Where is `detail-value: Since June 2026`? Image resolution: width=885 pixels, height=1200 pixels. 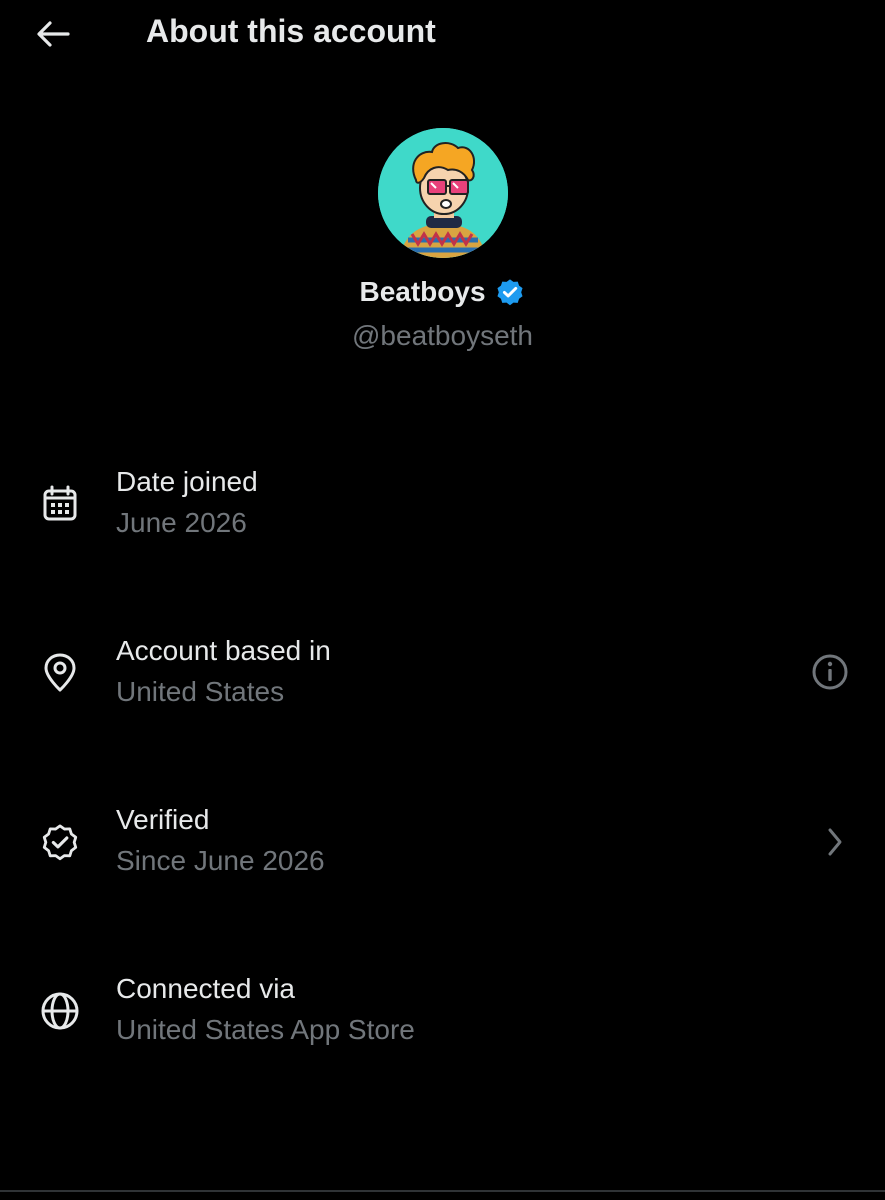
detail-value: Since June 2026 is located at coordinates (220, 860).